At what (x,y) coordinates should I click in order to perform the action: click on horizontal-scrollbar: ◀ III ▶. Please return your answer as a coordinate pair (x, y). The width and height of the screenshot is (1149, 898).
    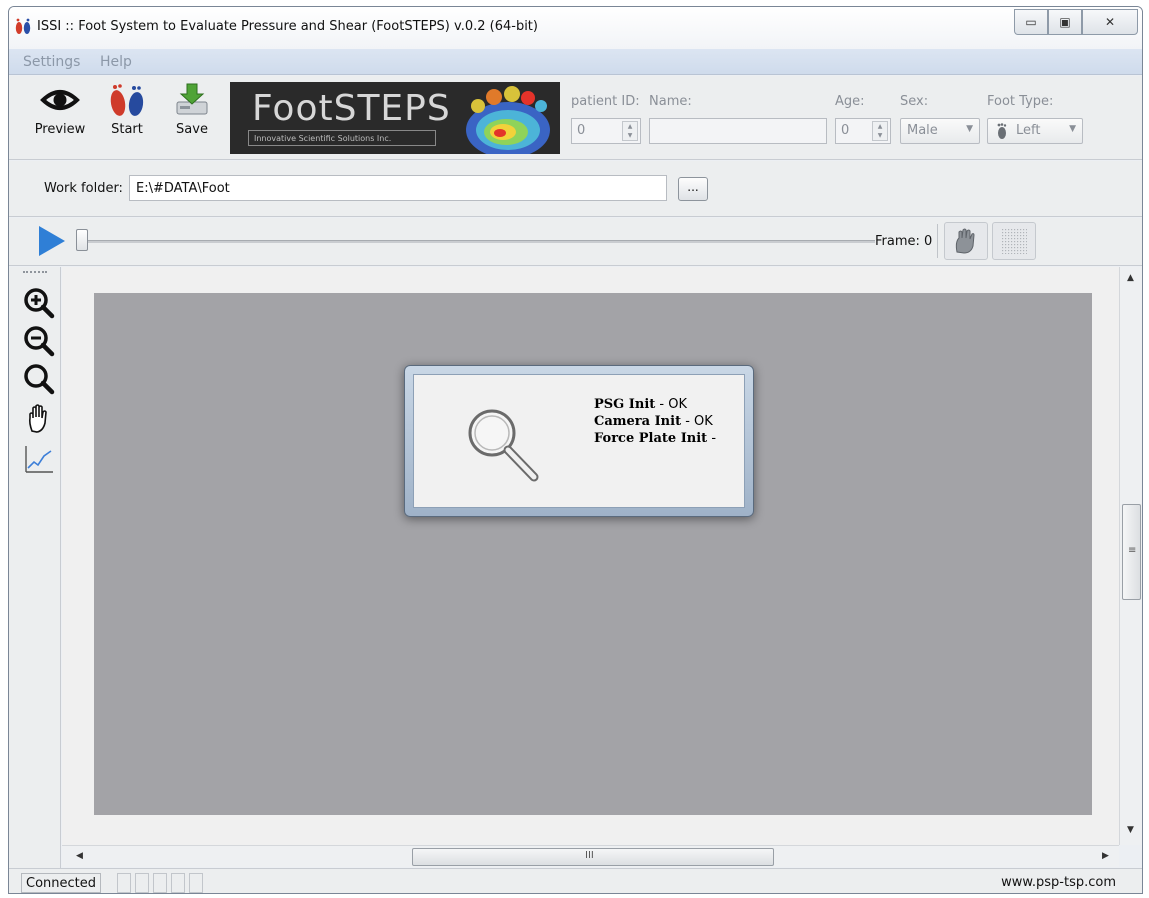
    Looking at the image, I should click on (590, 856).